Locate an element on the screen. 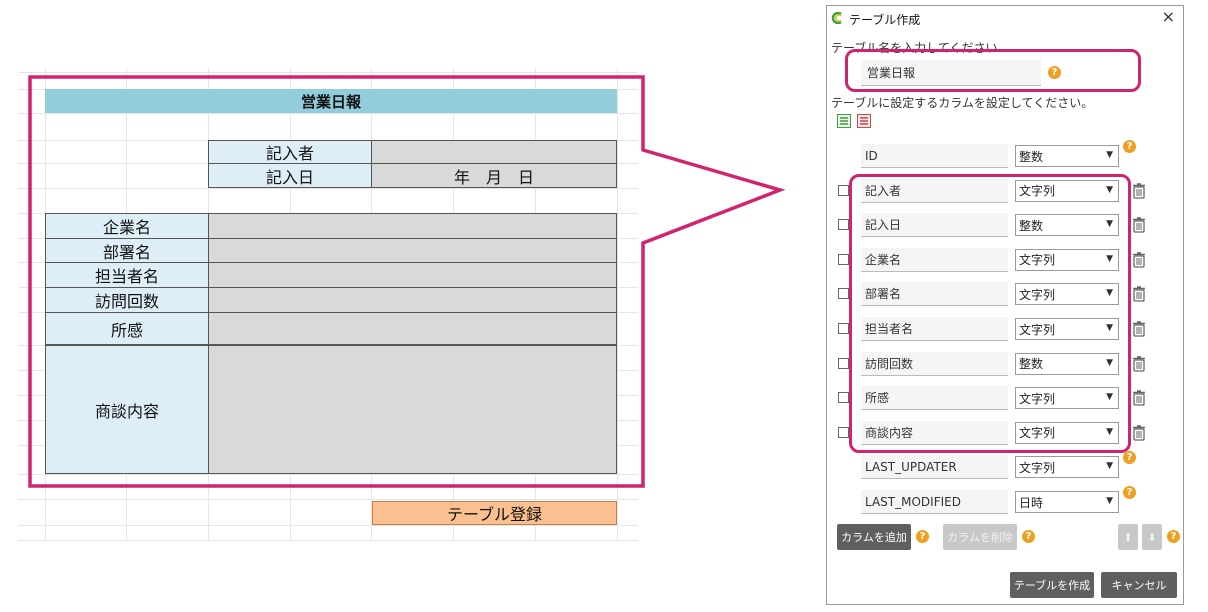 The width and height of the screenshot is (1208, 612). column-type-select: 整数 ▼ is located at coordinates (1067, 156).